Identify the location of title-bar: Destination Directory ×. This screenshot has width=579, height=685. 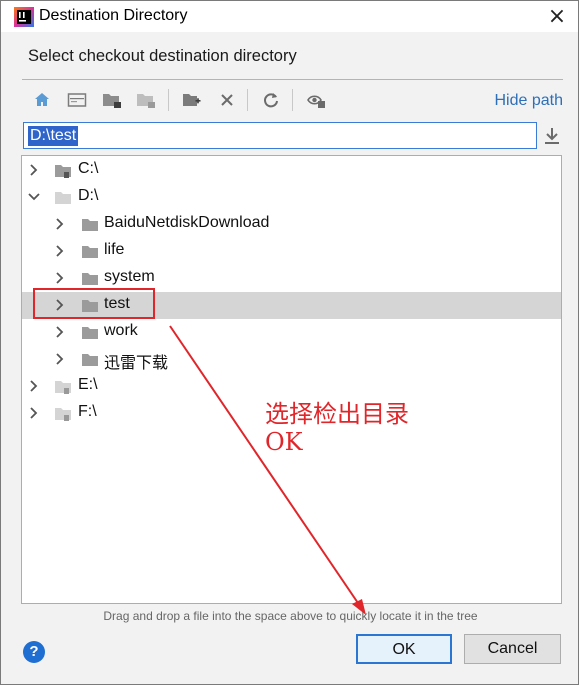
(289, 16).